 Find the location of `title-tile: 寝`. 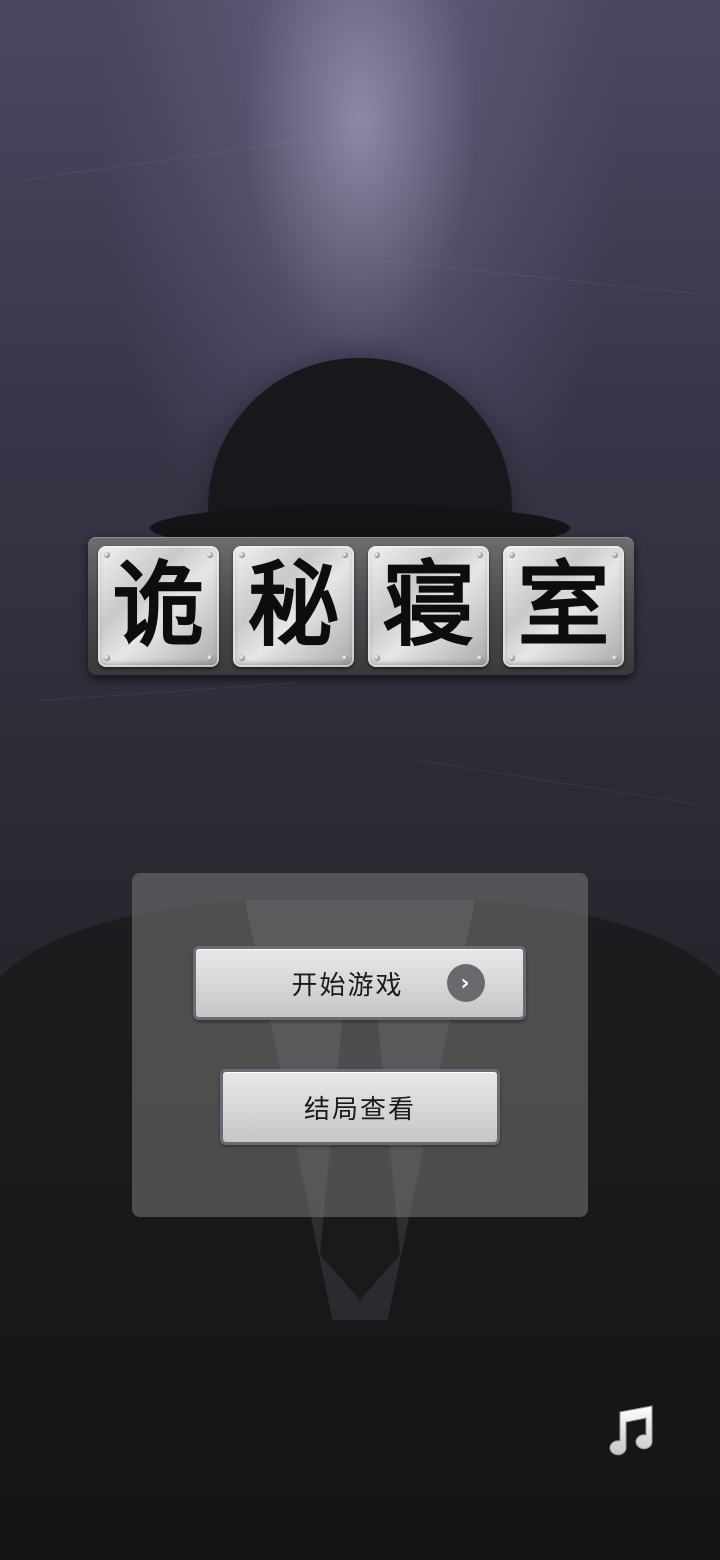

title-tile: 寝 is located at coordinates (428, 606).